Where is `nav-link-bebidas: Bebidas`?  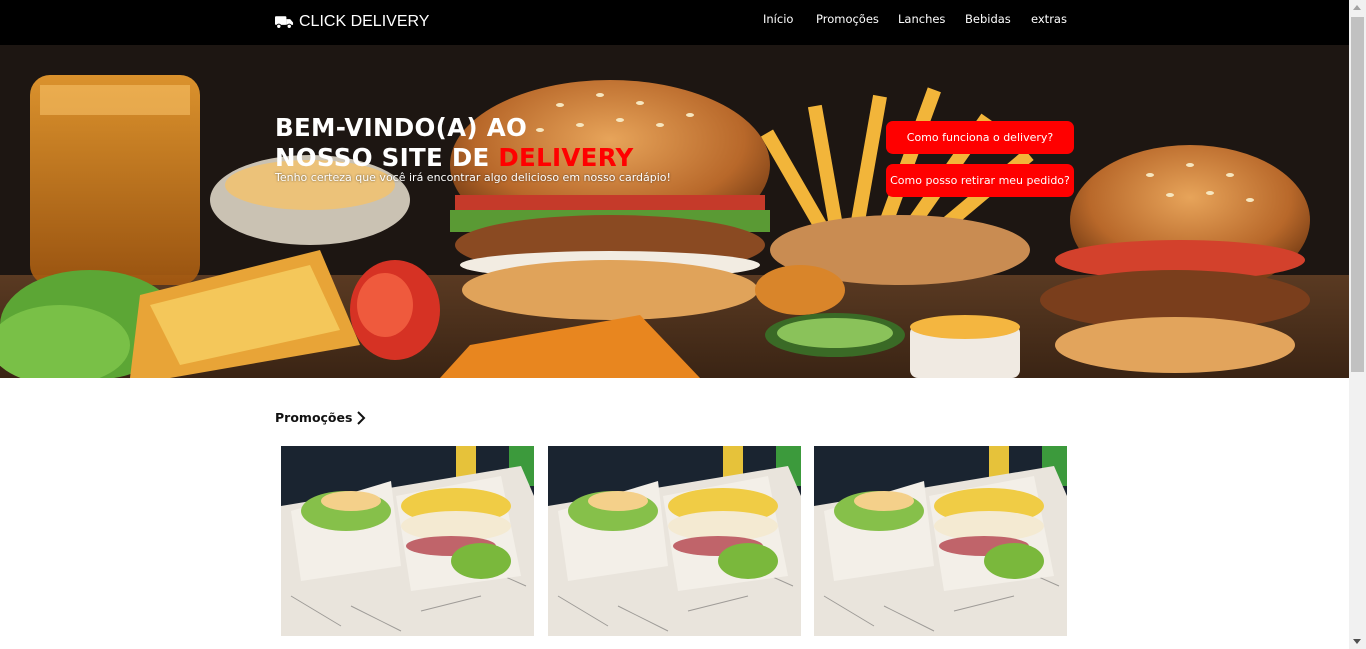 nav-link-bebidas: Bebidas is located at coordinates (988, 19).